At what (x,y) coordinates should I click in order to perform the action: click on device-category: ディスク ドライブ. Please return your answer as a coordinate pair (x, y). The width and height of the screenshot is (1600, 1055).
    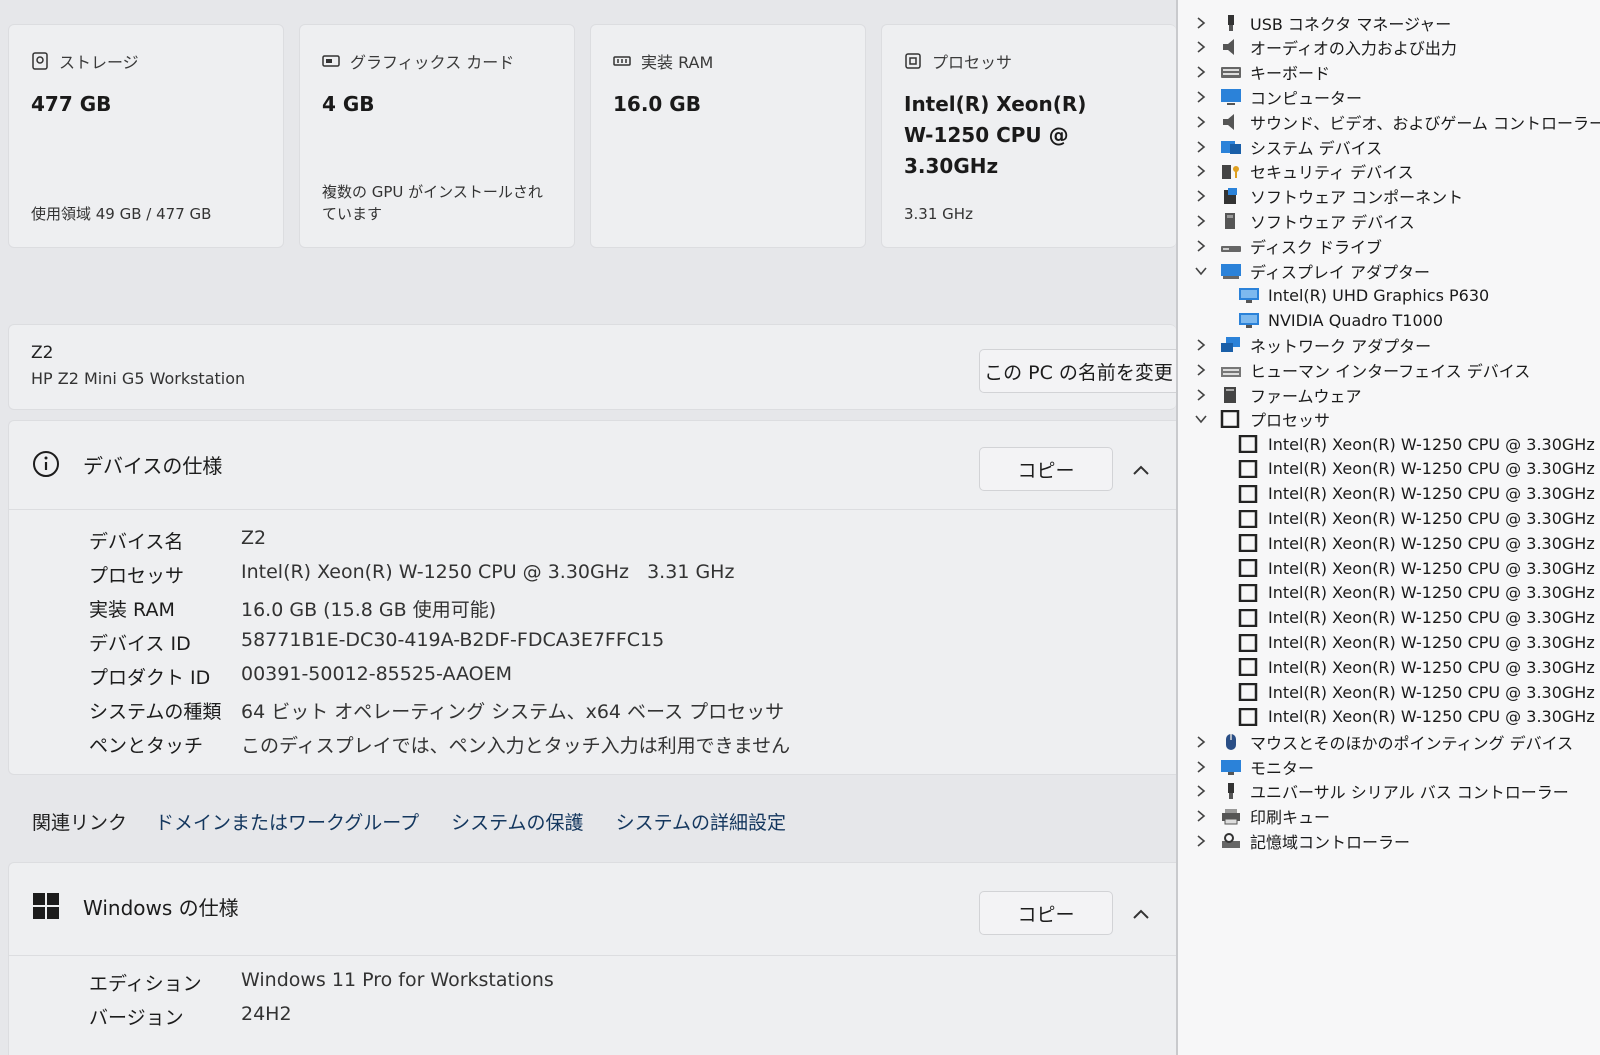
    Looking at the image, I should click on (1288, 245).